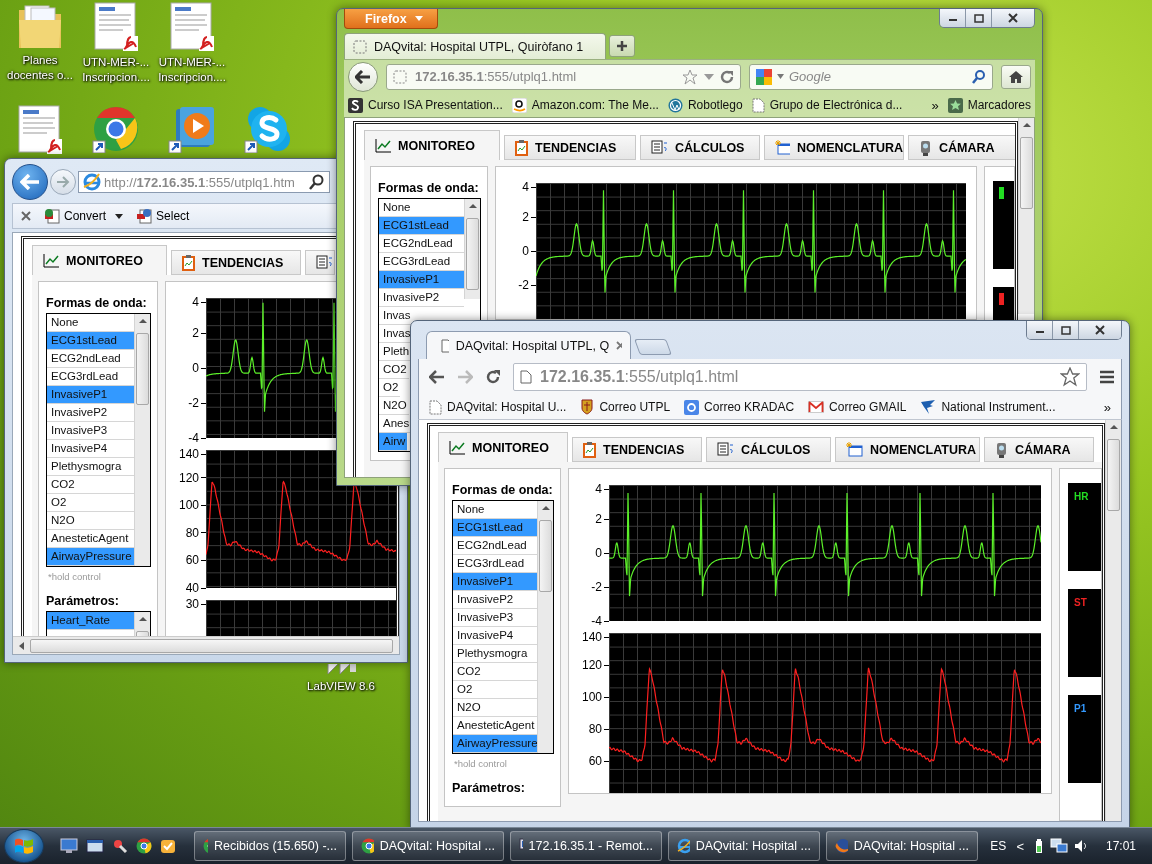 The height and width of the screenshot is (864, 1152). Describe the element at coordinates (780, 76) in the screenshot. I see `caret-icon` at that location.